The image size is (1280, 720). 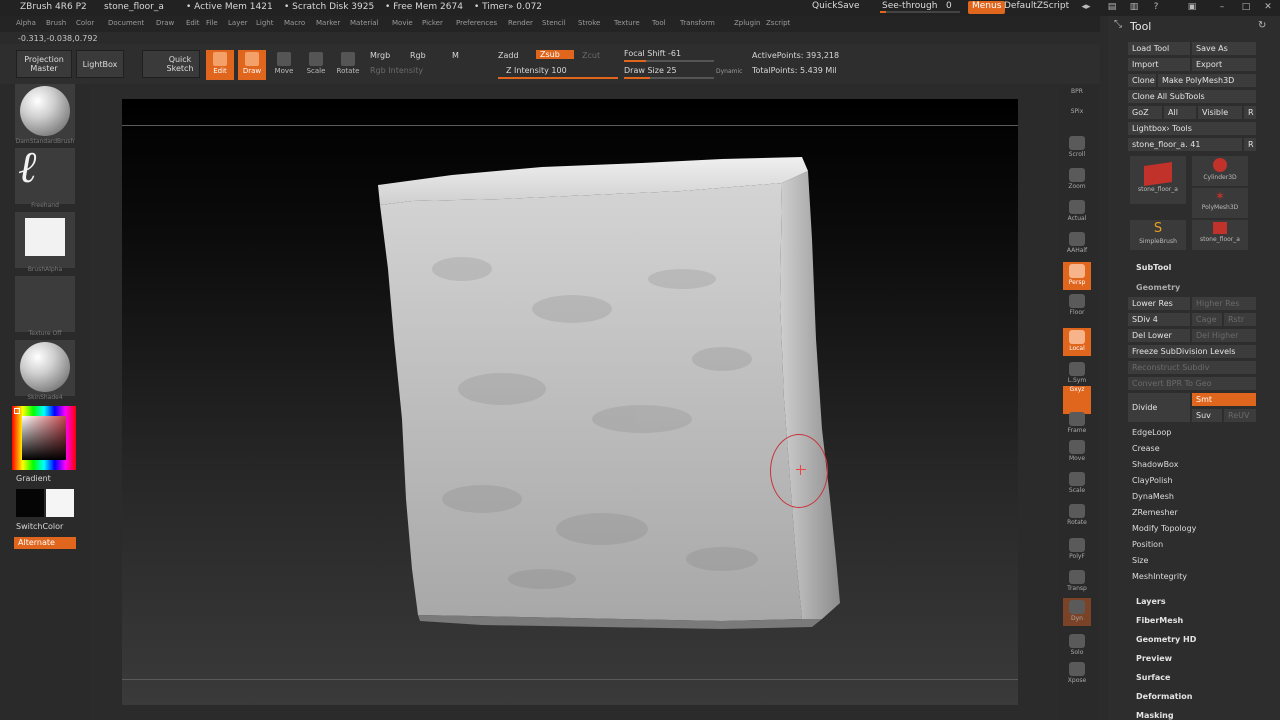 I want to click on lock-icon: ▣, so click(x=1192, y=7).